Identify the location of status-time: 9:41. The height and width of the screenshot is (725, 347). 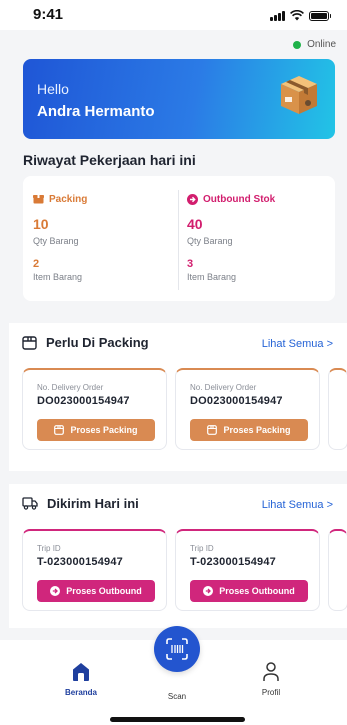
(48, 14).